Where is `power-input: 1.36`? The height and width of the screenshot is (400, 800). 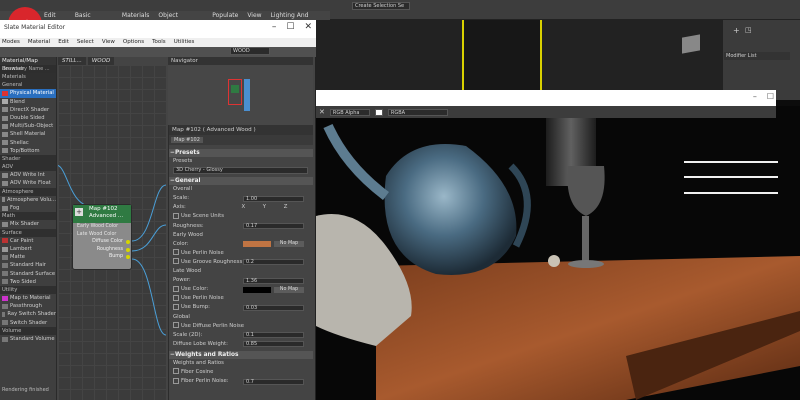 power-input: 1.36 is located at coordinates (273, 280).